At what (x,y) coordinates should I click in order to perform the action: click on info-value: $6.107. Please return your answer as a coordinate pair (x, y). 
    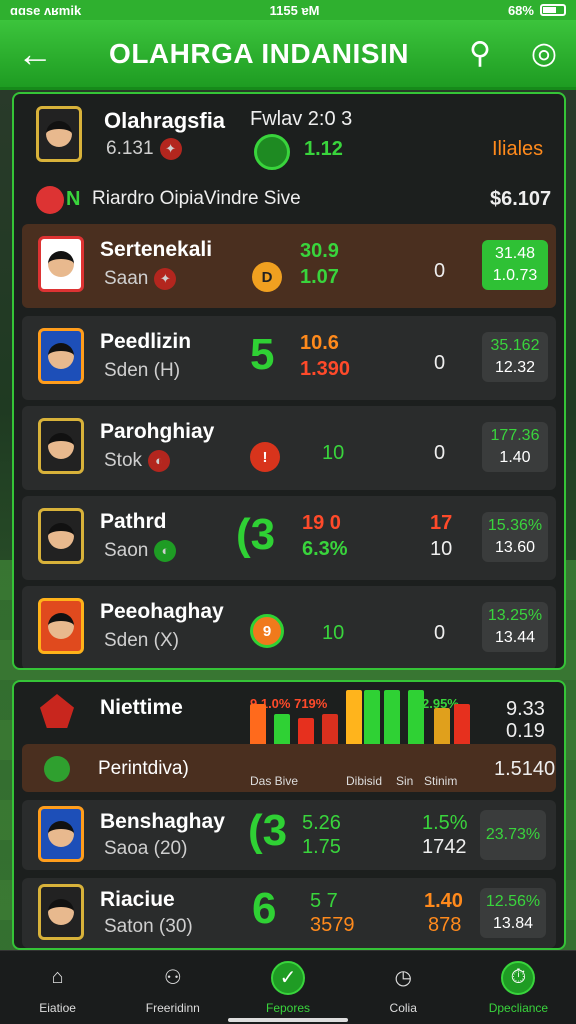
    Looking at the image, I should click on (521, 199).